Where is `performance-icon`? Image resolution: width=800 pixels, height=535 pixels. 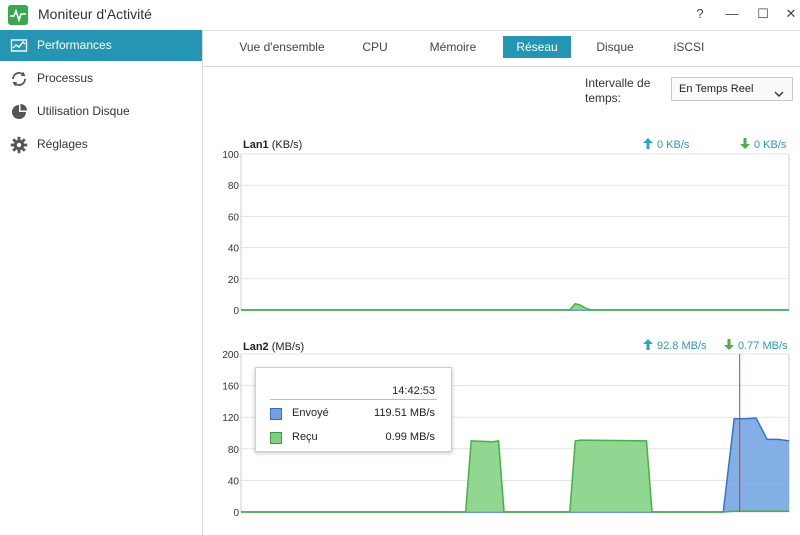
performance-icon is located at coordinates (19, 46).